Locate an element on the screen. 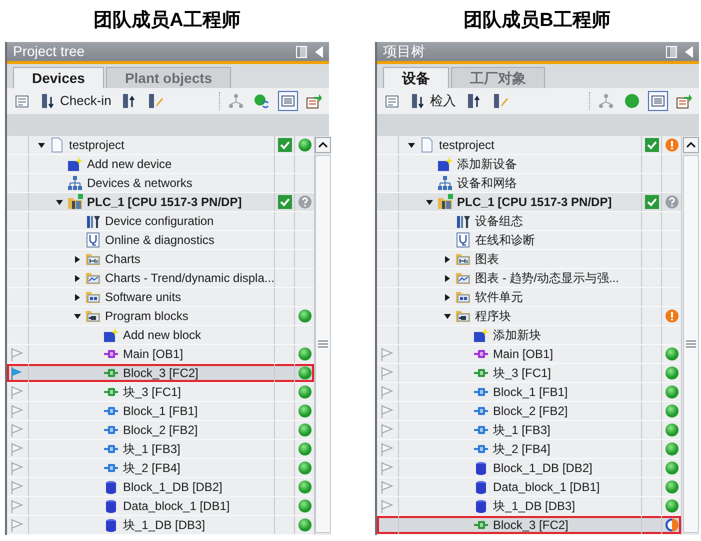 The width and height of the screenshot is (701, 541). tree-item: 在线和诊断 is located at coordinates (505, 240).